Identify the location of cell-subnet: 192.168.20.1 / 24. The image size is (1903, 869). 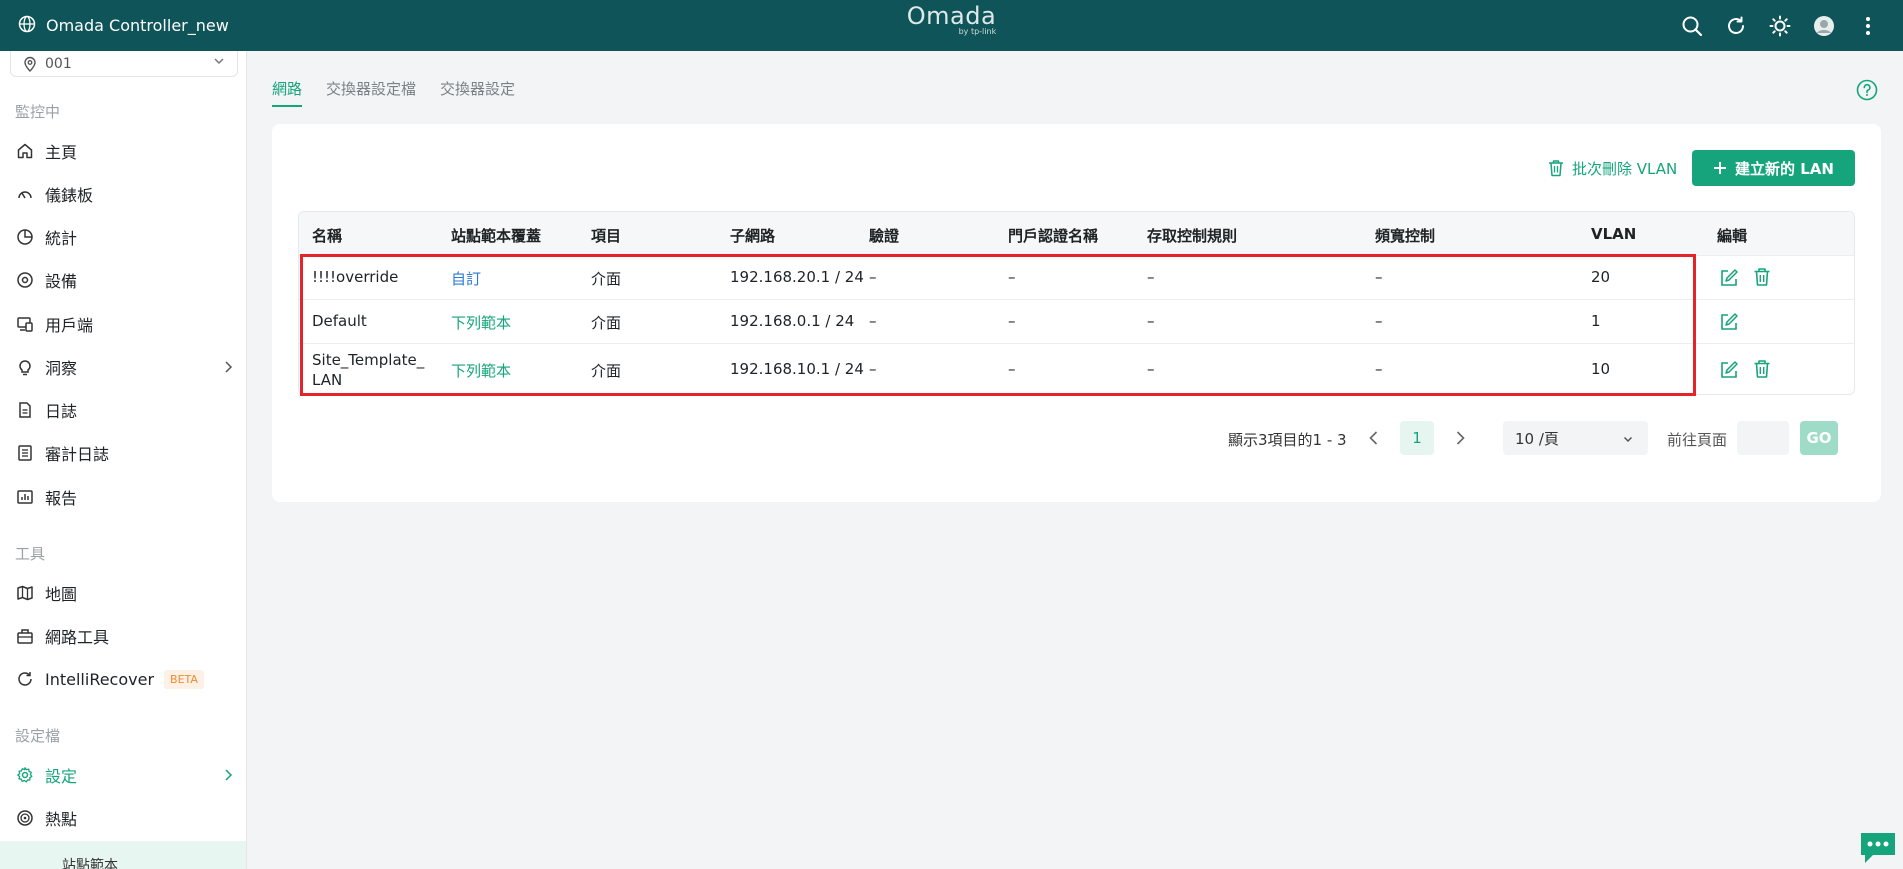
(797, 277).